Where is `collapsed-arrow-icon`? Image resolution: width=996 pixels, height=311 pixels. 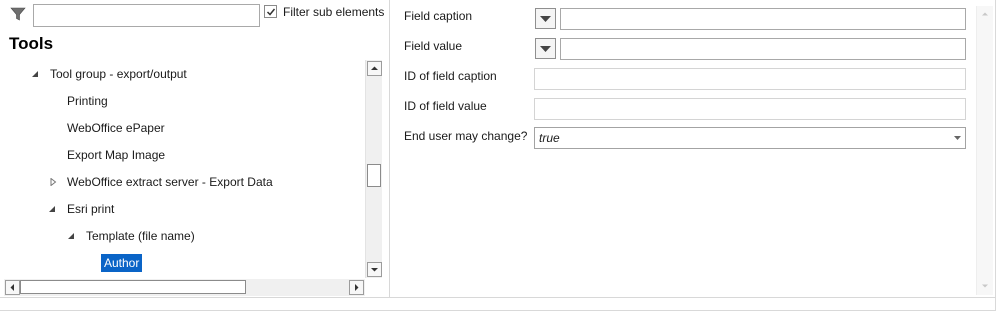
collapsed-arrow-icon is located at coordinates (53, 182).